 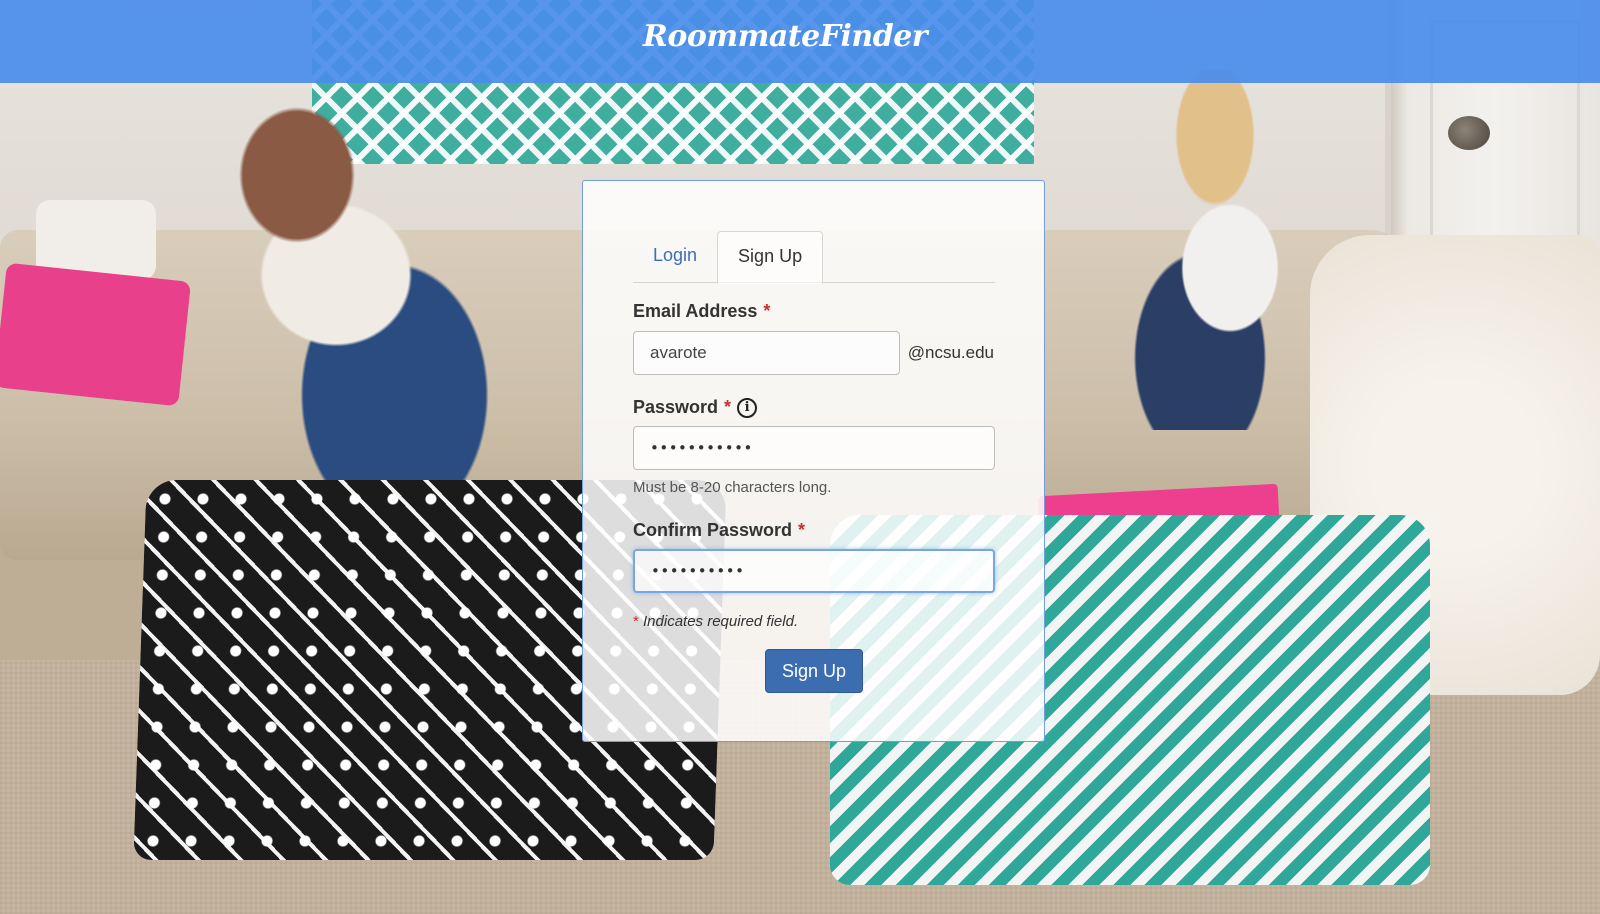 What do you see at coordinates (770, 257) in the screenshot?
I see `tab-signup: Sign Up` at bounding box center [770, 257].